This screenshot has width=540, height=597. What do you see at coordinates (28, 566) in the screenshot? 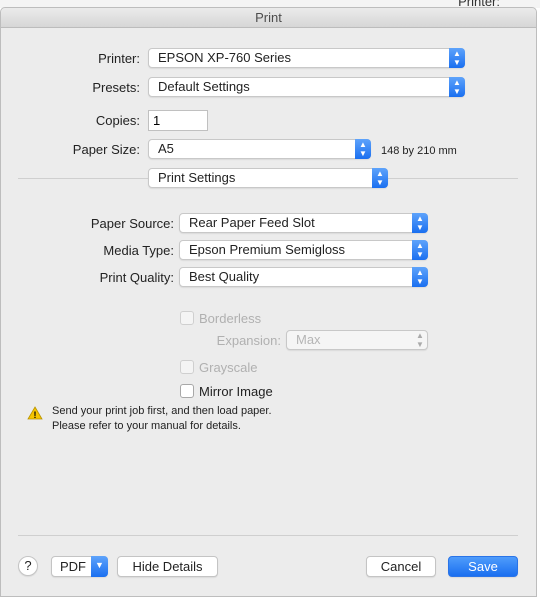
I see `help-button: ?` at bounding box center [28, 566].